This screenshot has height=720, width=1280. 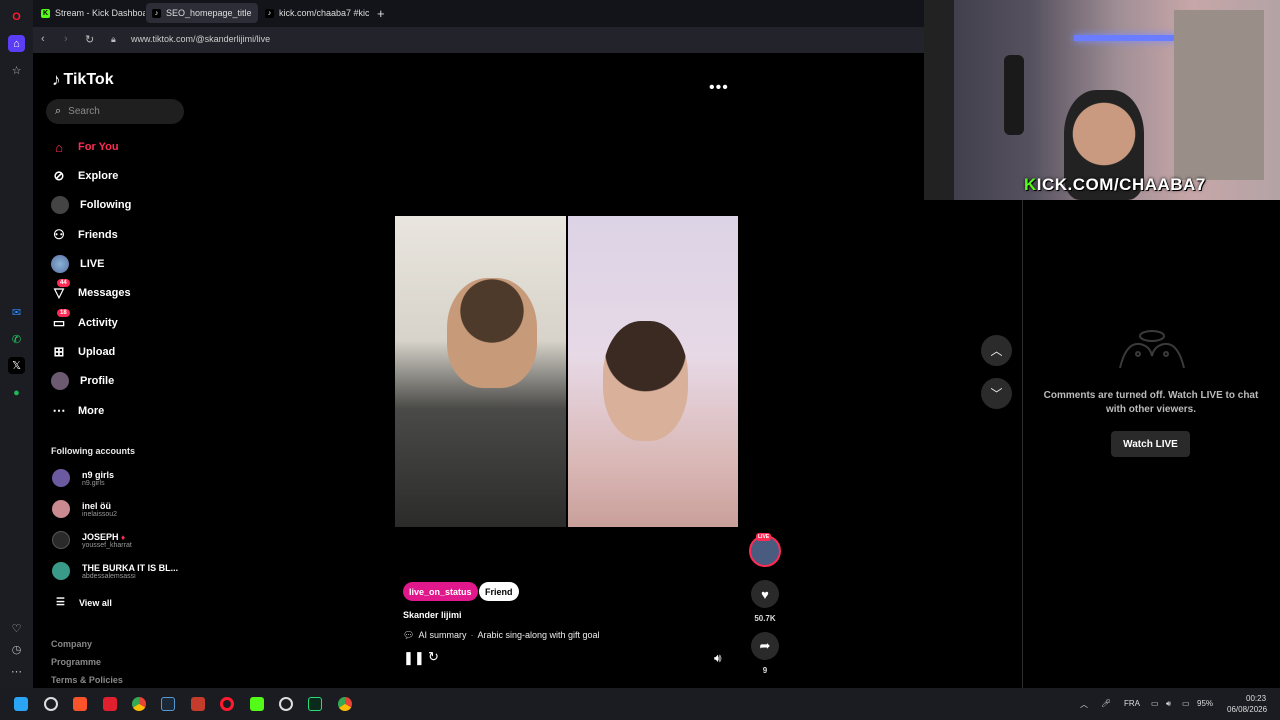 I want to click on tag-live-on-status: live_on_status, so click(x=440, y=591).